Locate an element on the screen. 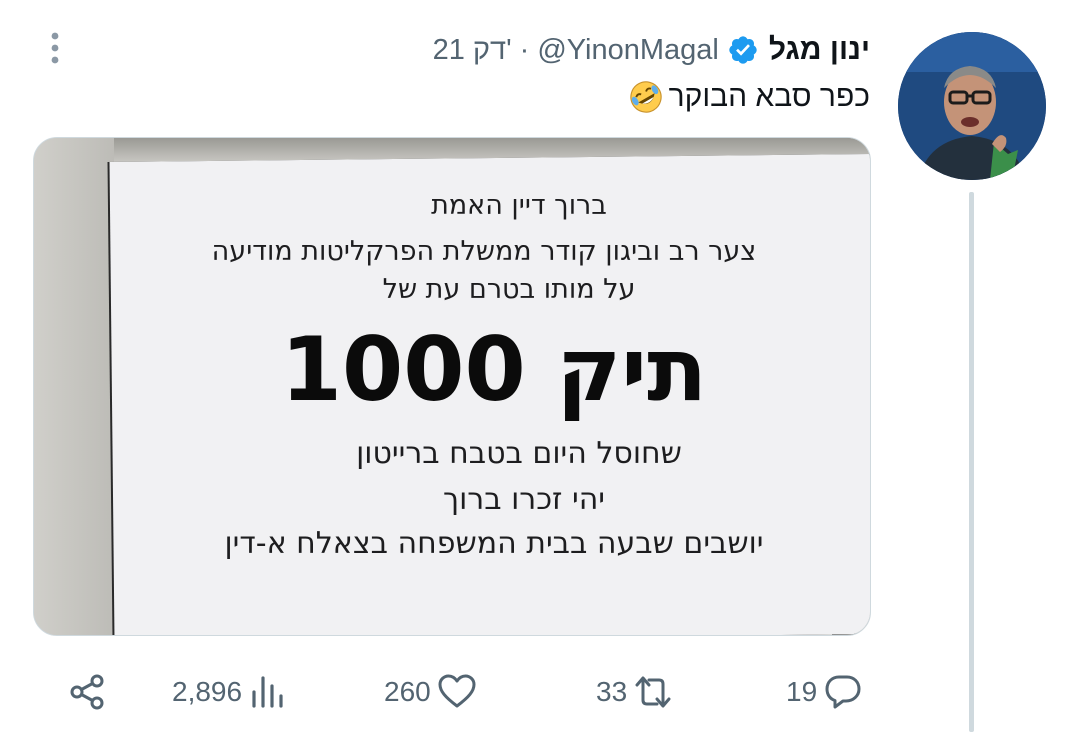  likes-count: 260 is located at coordinates (407, 691).